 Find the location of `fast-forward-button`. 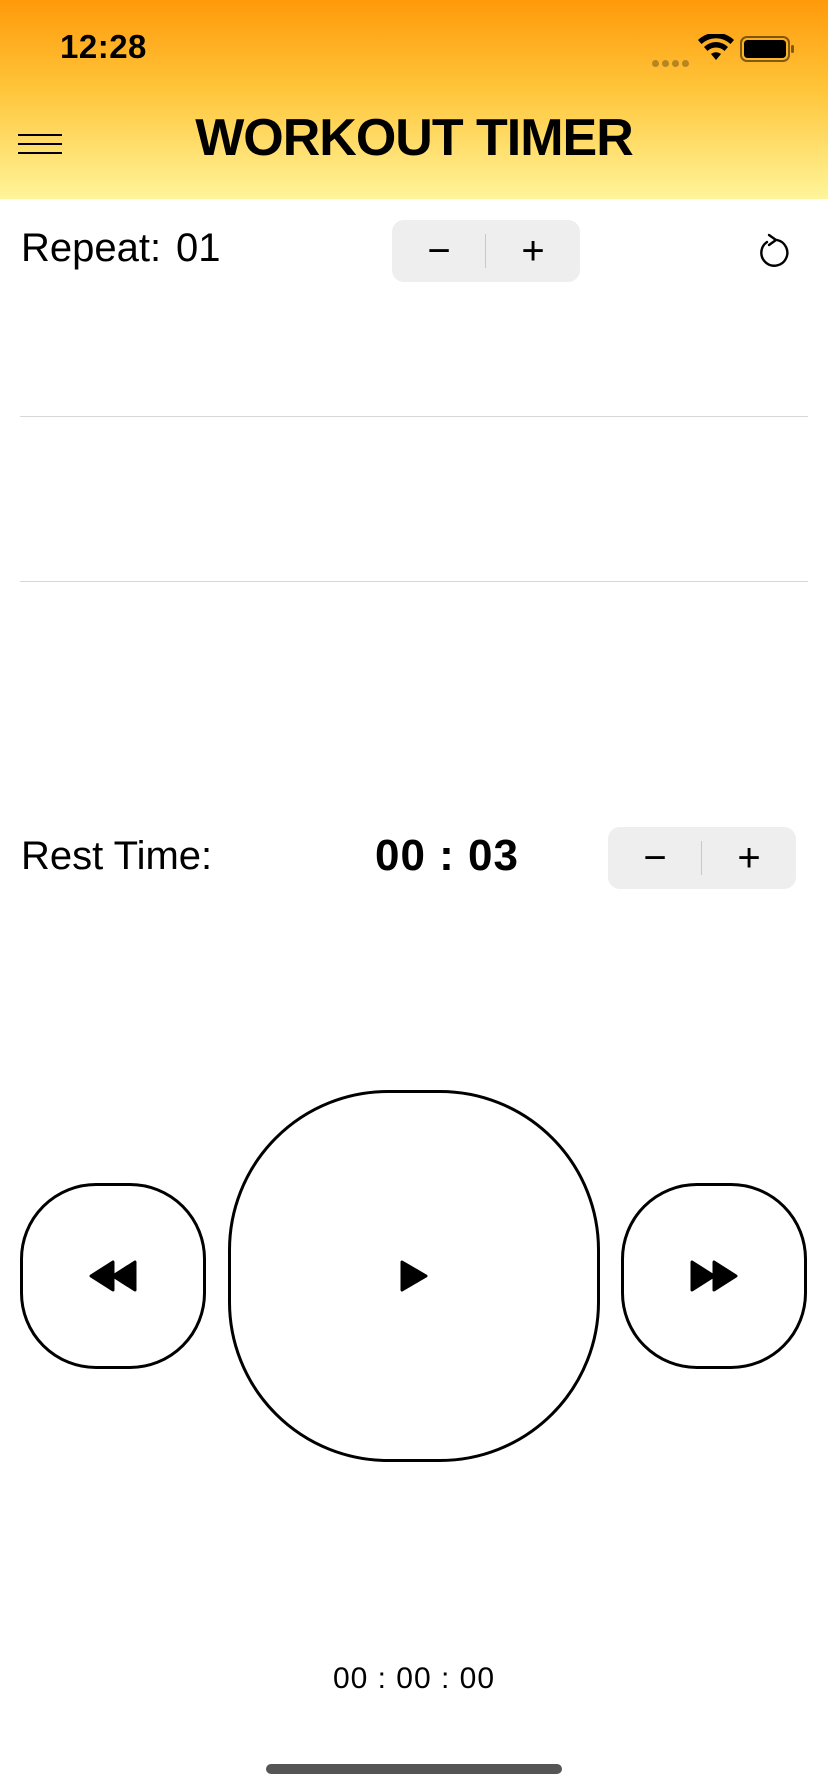

fast-forward-button is located at coordinates (714, 1276).